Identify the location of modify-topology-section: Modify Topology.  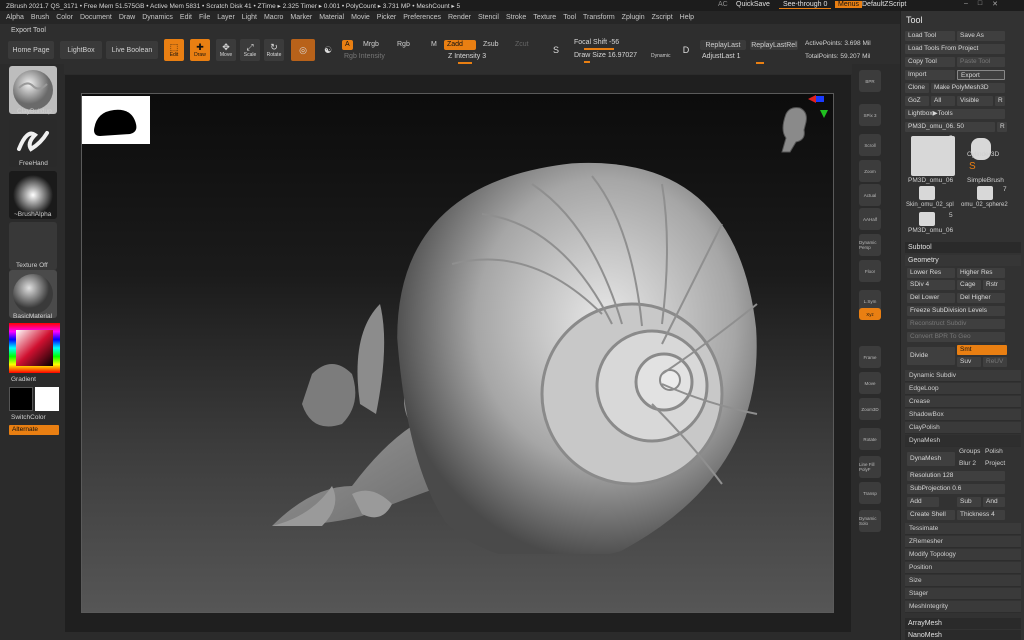
(963, 555).